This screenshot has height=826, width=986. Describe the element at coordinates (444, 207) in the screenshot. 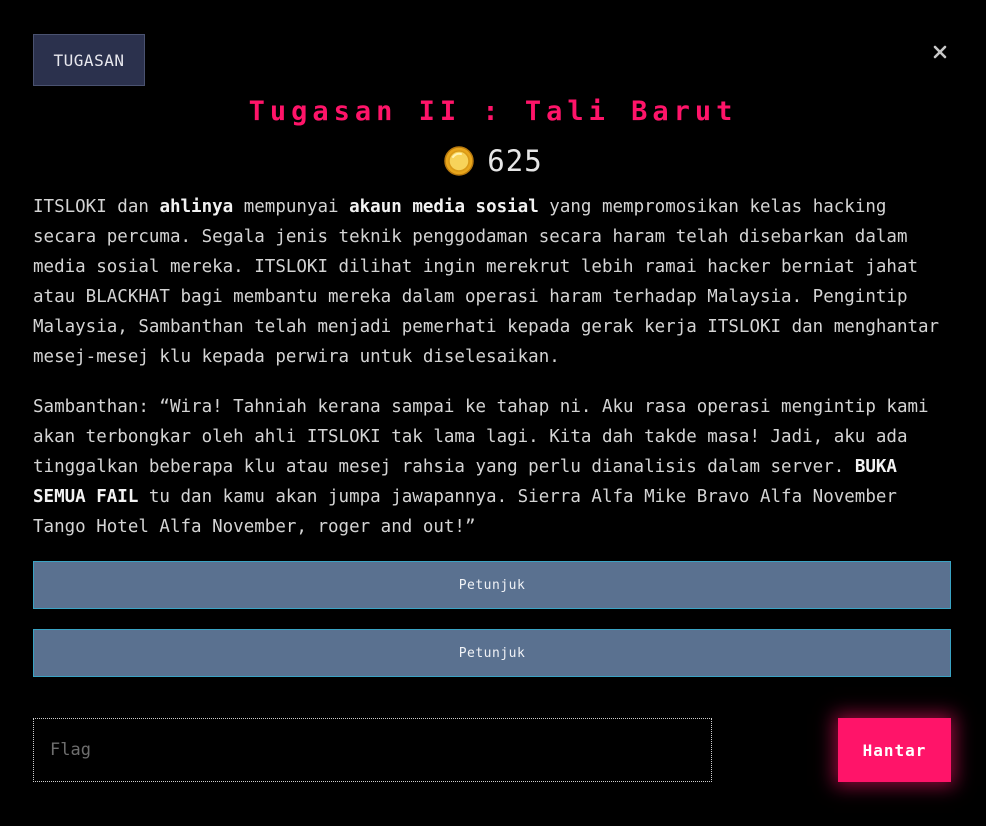

I see `desc-bold-text: akaun media sosial` at that location.